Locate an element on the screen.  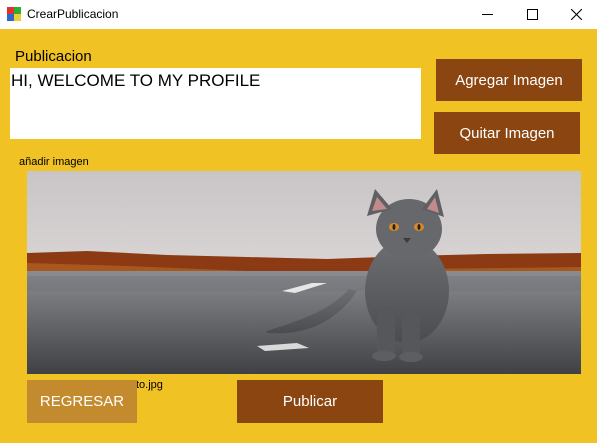
title-bar: CrearPublicacion is located at coordinates (298, 14).